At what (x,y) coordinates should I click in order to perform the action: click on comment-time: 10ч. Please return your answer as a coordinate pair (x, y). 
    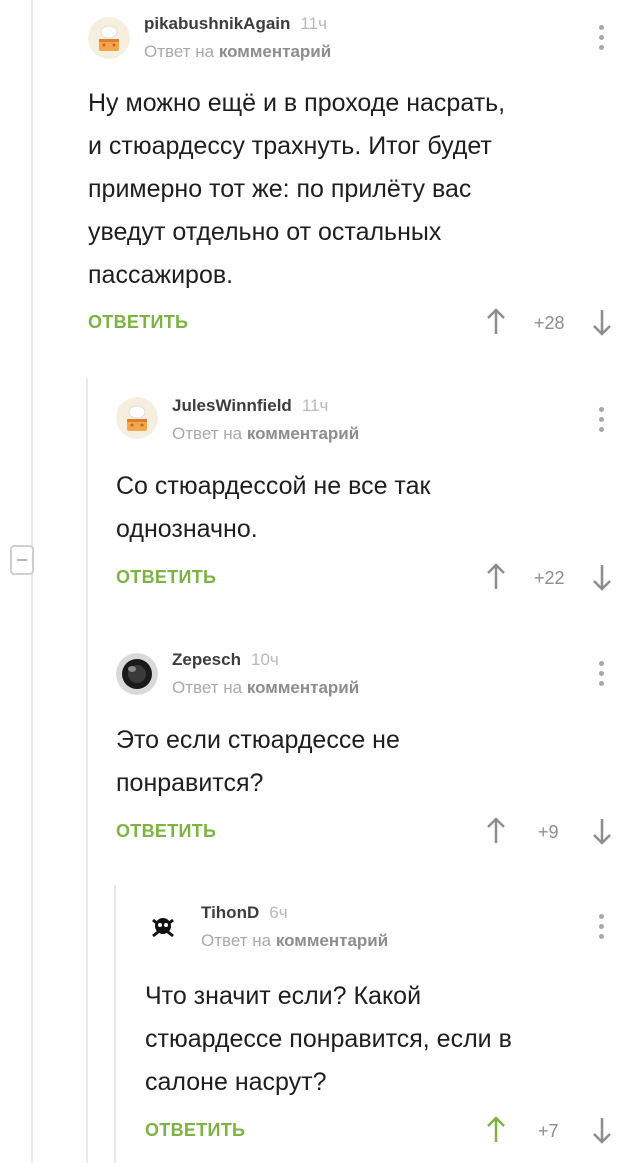
    Looking at the image, I should click on (264, 659).